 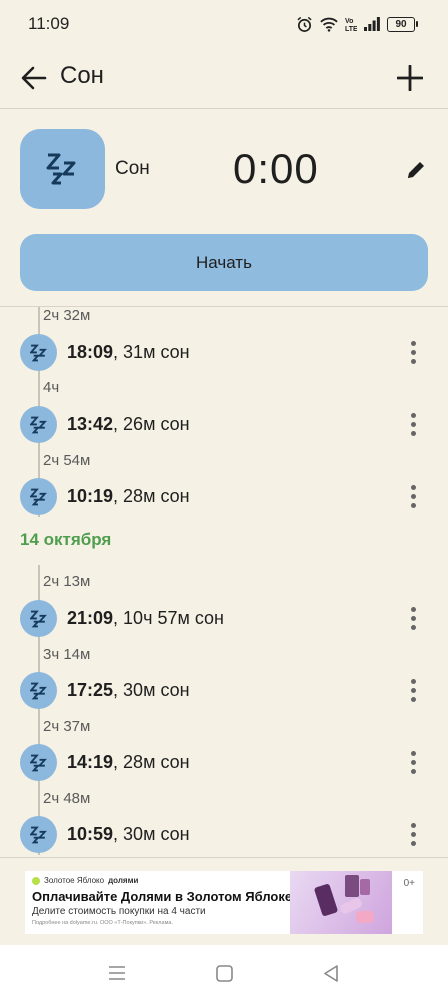 I want to click on list-item: 14:19, 28м сон, so click(x=224, y=762).